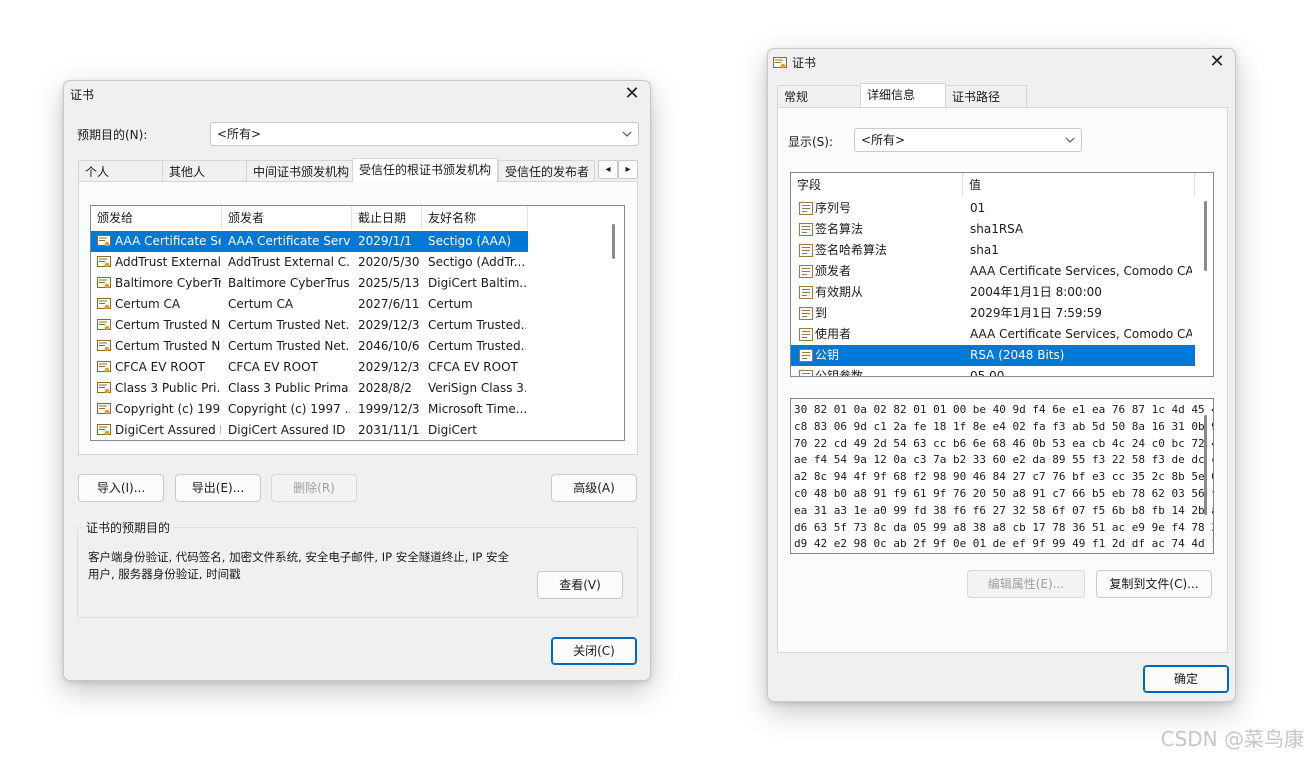  Describe the element at coordinates (968, 140) in the screenshot. I see `show-select: <所有>` at that location.